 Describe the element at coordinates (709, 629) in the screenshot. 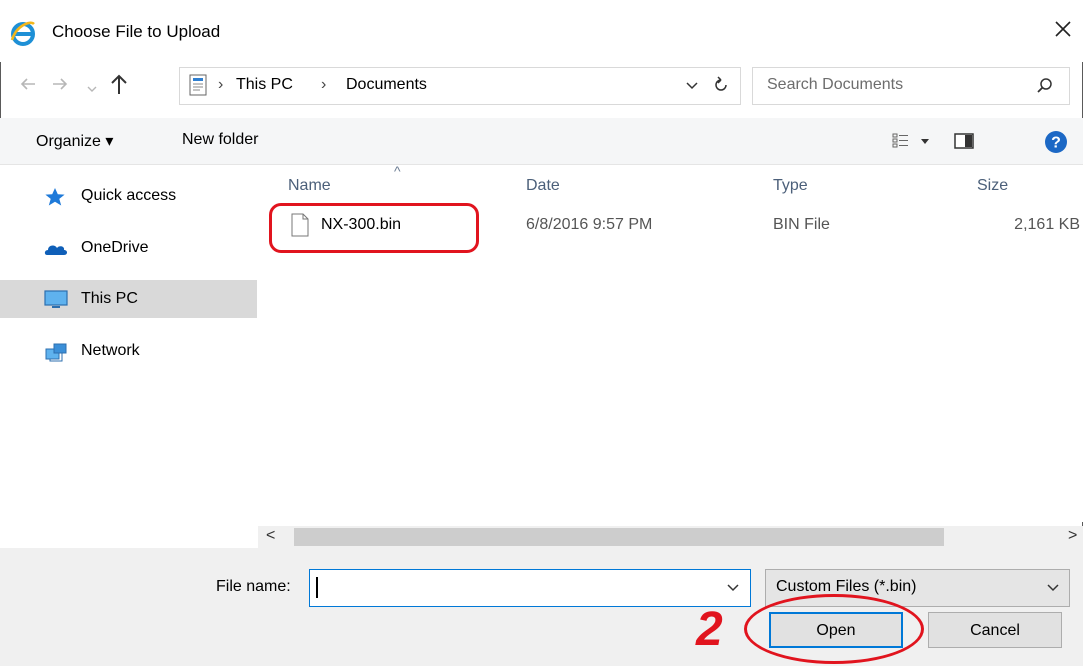

I see `step-number-annotation: 2` at that location.